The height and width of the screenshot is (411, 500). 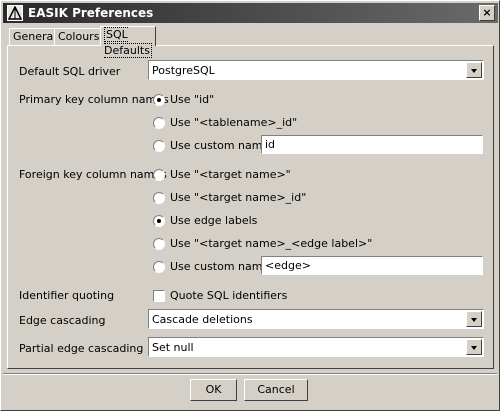 What do you see at coordinates (316, 319) in the screenshot?
I see `edge-cascading-select: Cascade deletions` at bounding box center [316, 319].